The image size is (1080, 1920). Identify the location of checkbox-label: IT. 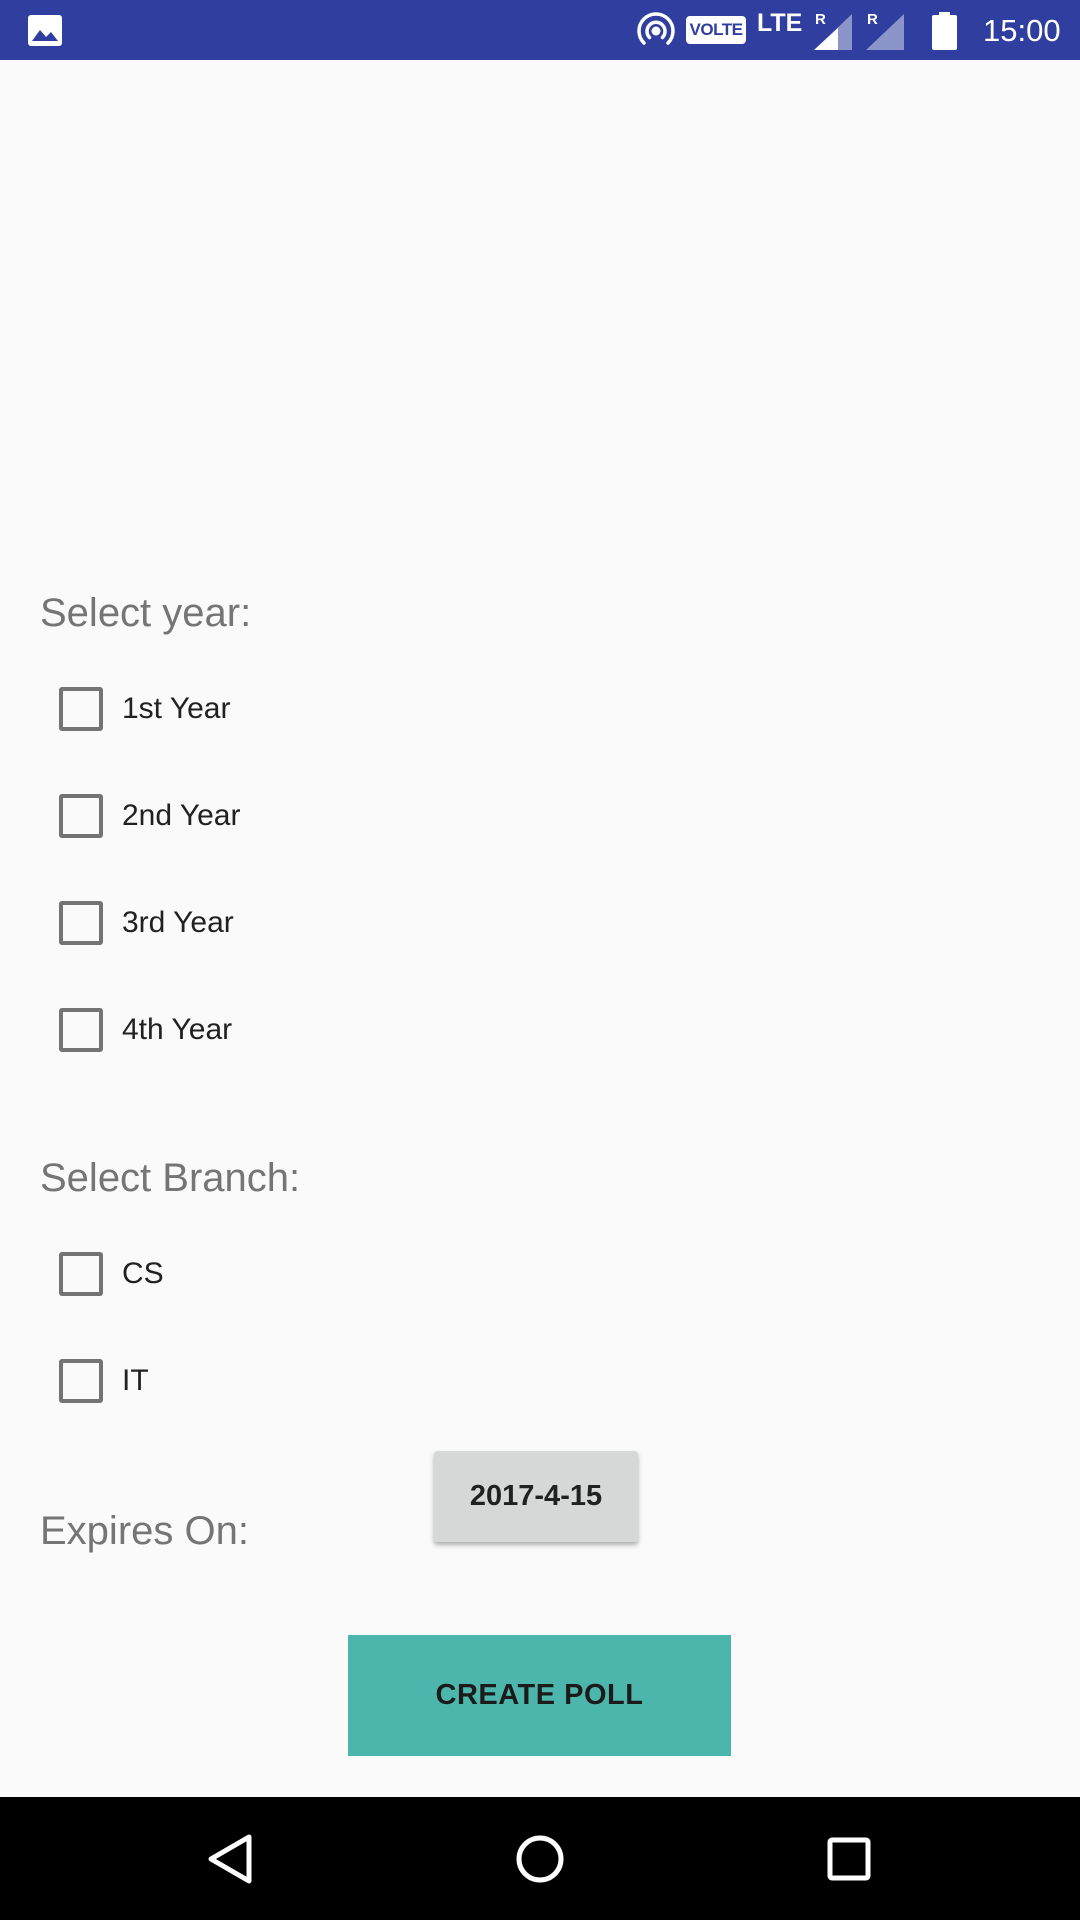
(135, 1380).